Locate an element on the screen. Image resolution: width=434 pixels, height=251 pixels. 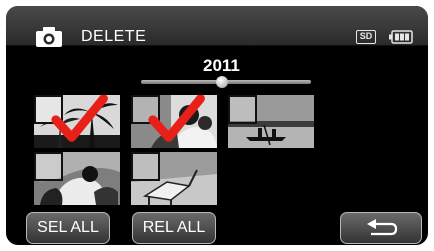
battery-icon is located at coordinates (401, 37).